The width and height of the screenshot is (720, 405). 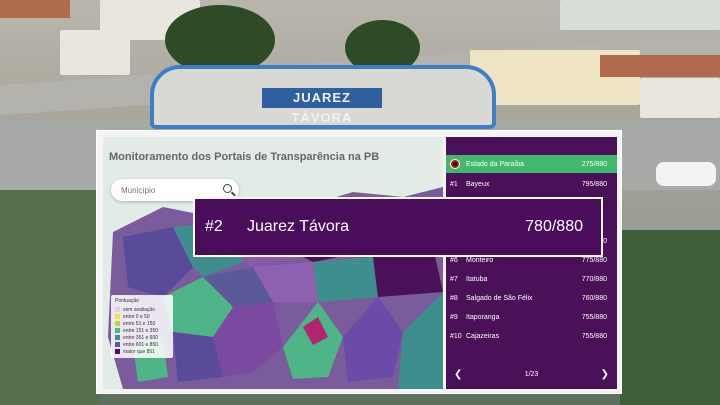 I want to click on legend-item: entre 351 e 600, so click(x=142, y=337).